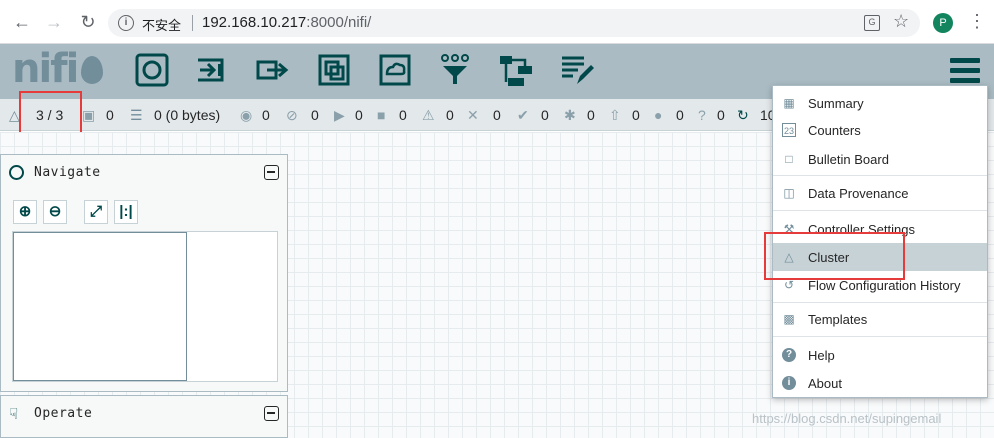 The width and height of the screenshot is (994, 438). Describe the element at coordinates (858, 193) in the screenshot. I see `menu-label: Data Provenance` at that location.